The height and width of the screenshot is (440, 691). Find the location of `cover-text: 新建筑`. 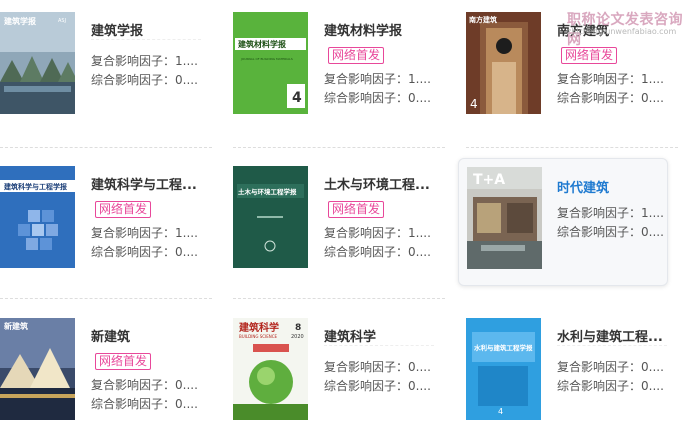

cover-text: 新建筑 is located at coordinates (16, 326).